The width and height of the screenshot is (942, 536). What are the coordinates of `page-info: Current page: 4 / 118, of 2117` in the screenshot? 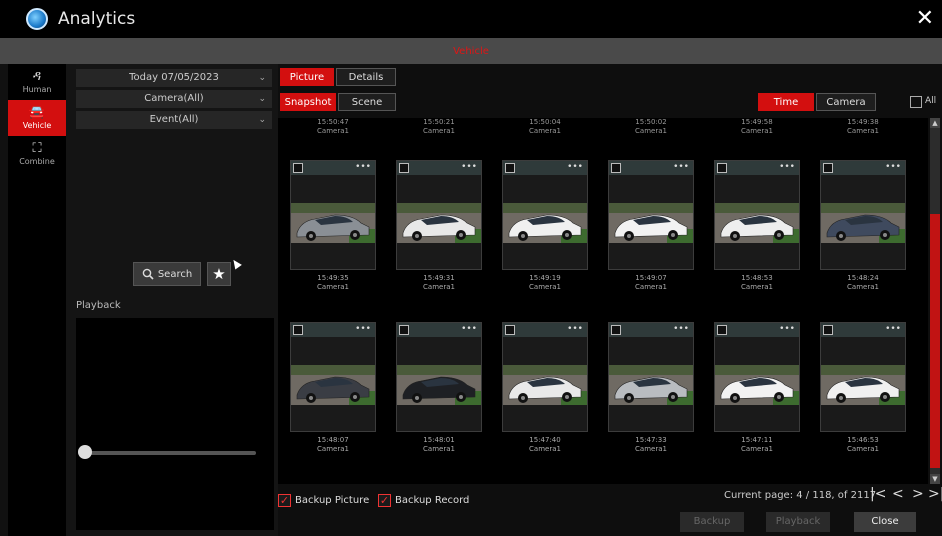 It's located at (800, 495).